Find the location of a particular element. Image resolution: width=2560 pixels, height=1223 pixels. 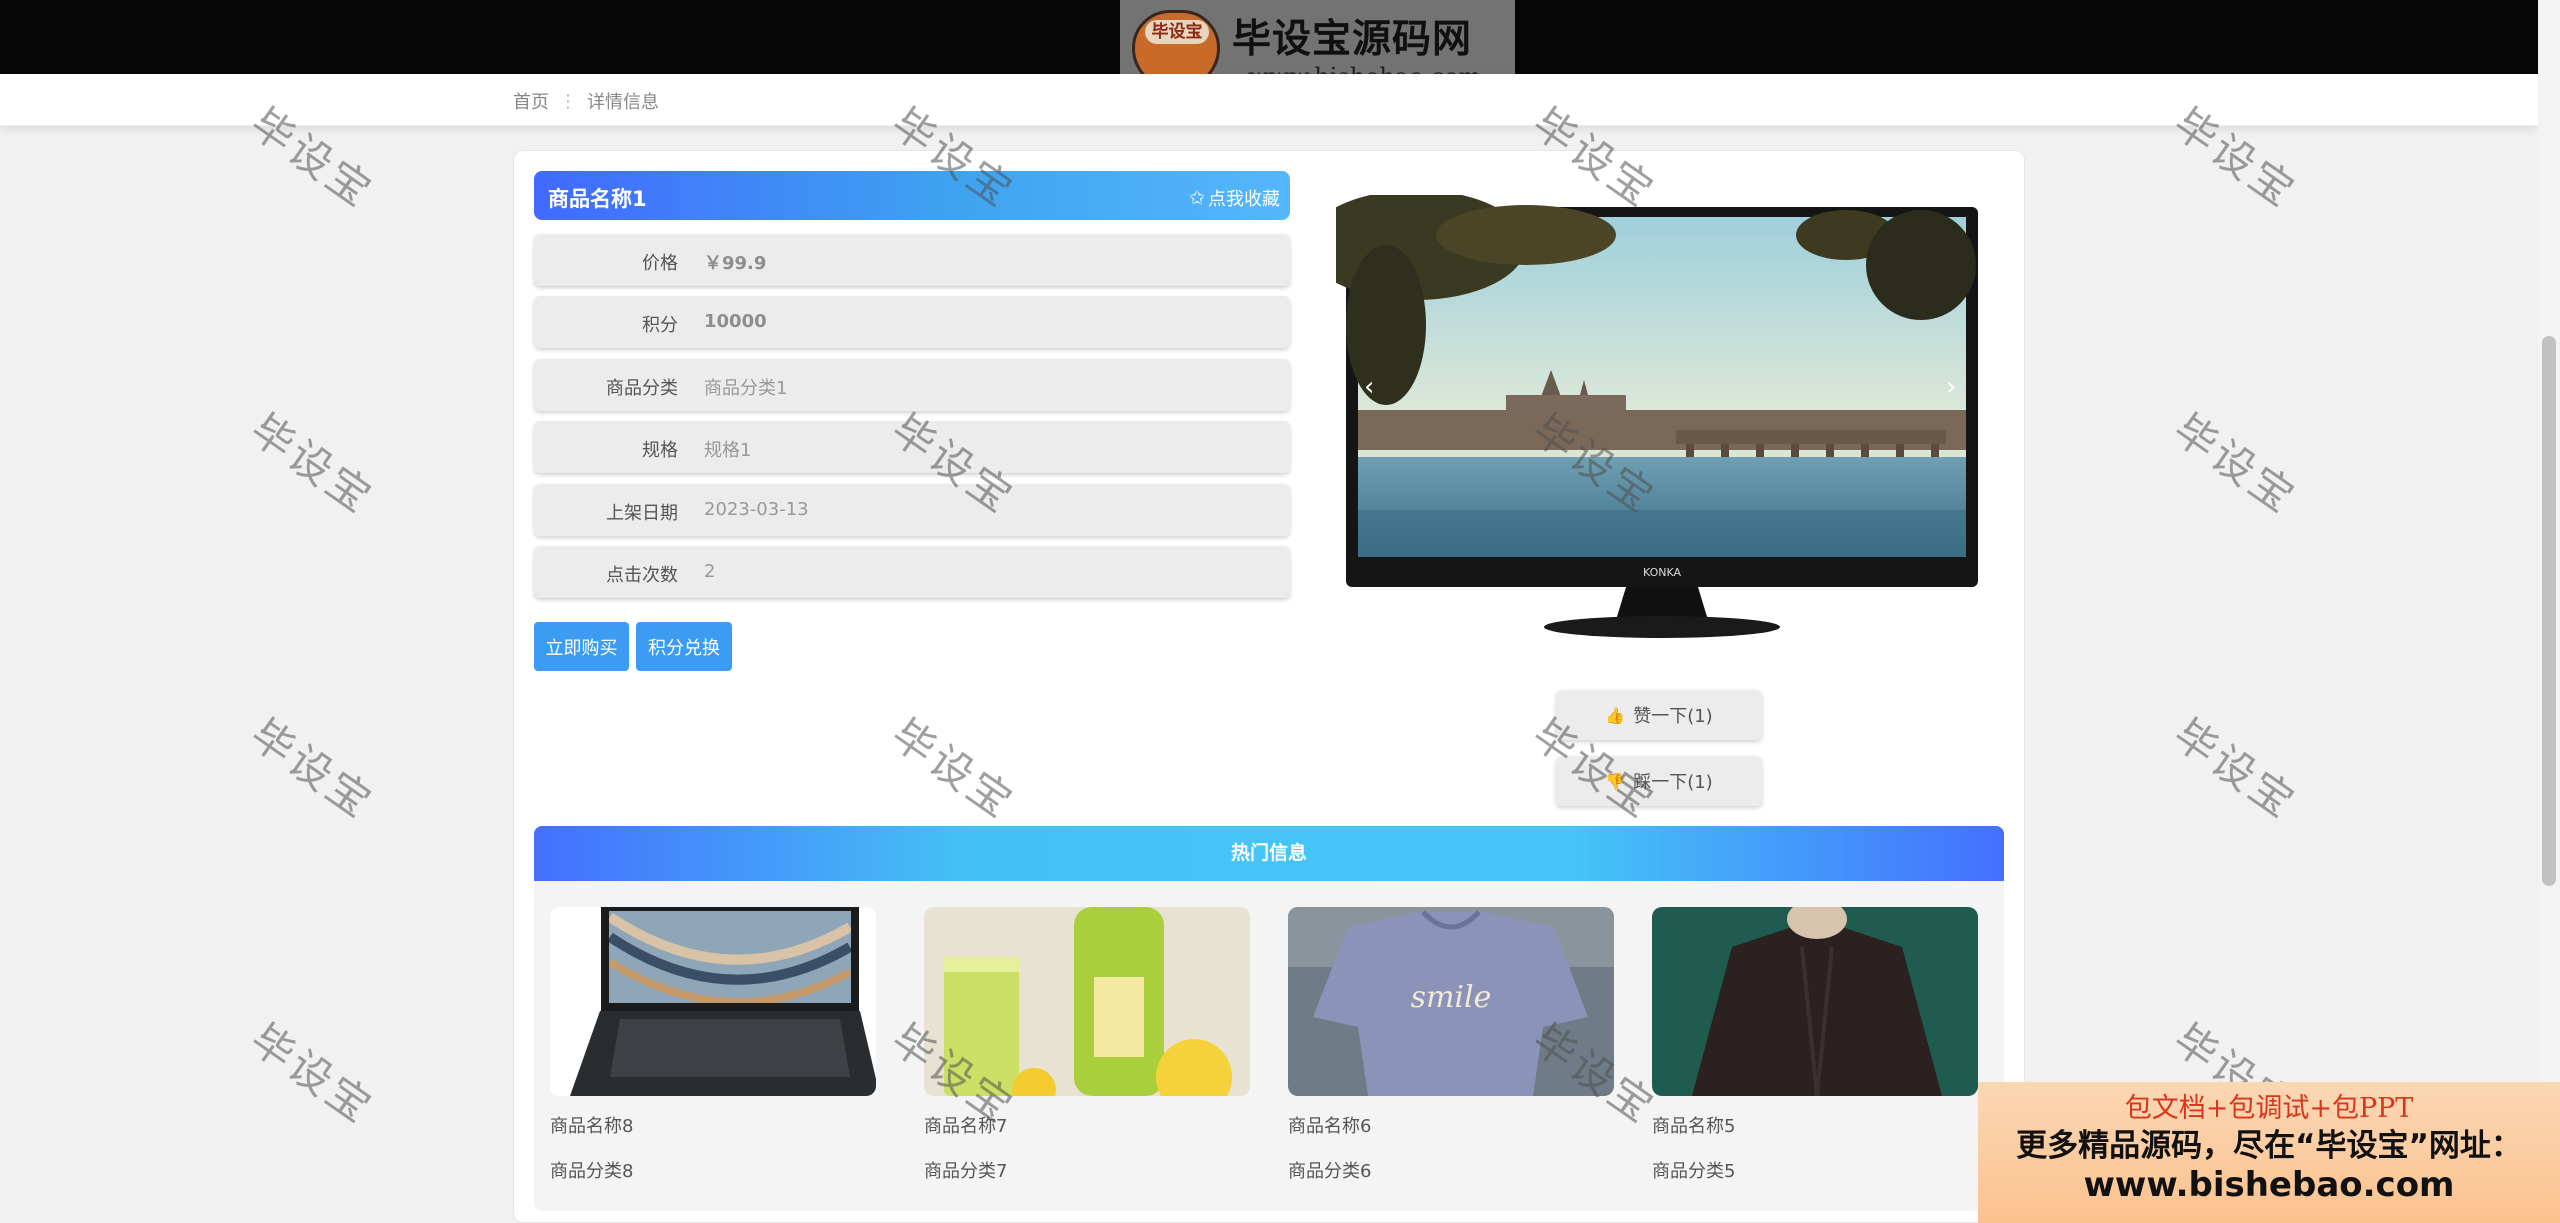

ad-url: www.bishebao.com is located at coordinates (2269, 1185).